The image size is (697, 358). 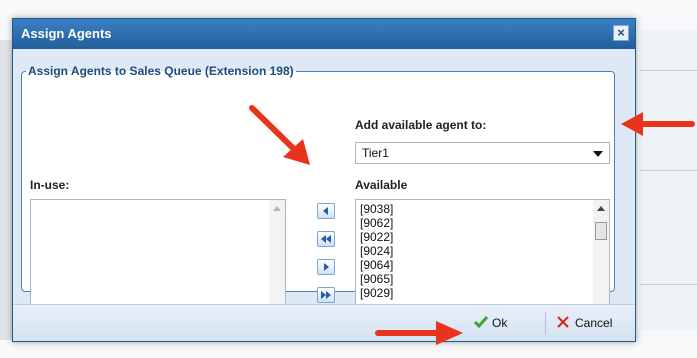 I want to click on close-button: ×, so click(x=621, y=33).